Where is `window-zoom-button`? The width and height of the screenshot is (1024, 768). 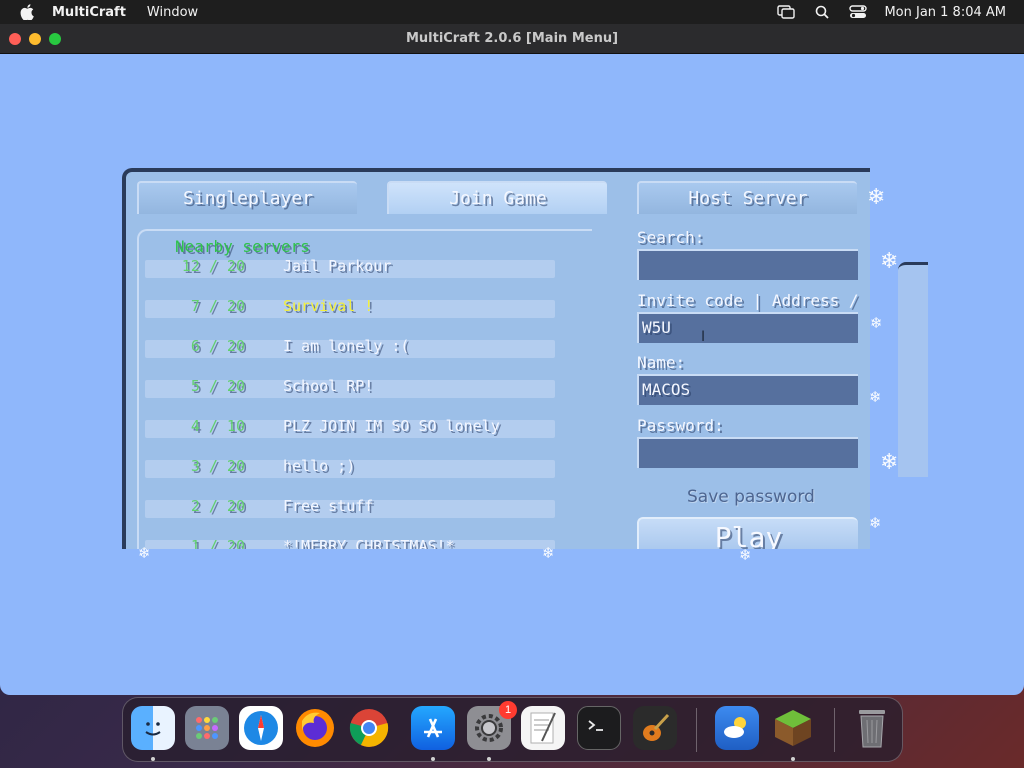 window-zoom-button is located at coordinates (55, 39).